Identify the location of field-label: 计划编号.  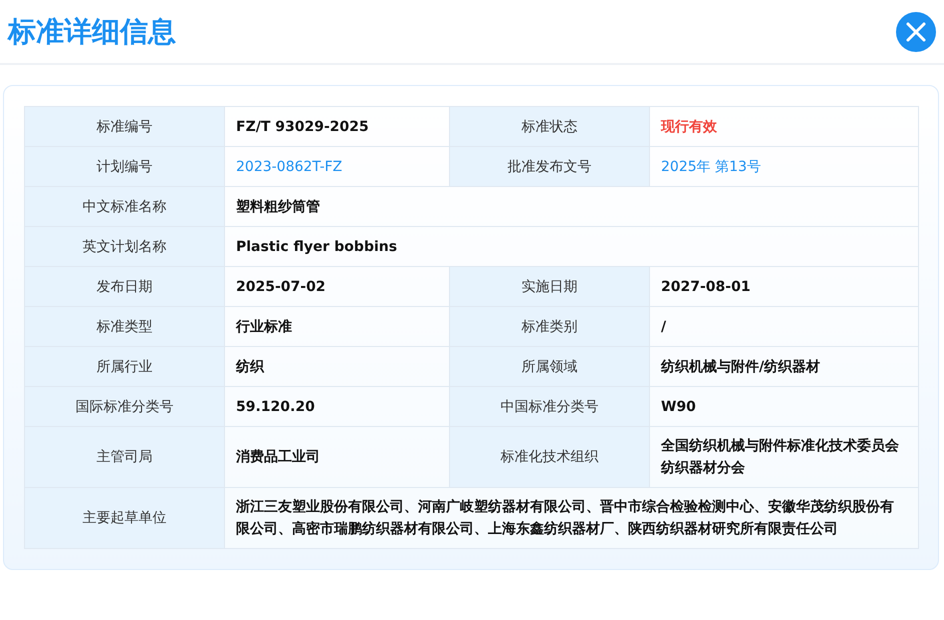
(124, 166).